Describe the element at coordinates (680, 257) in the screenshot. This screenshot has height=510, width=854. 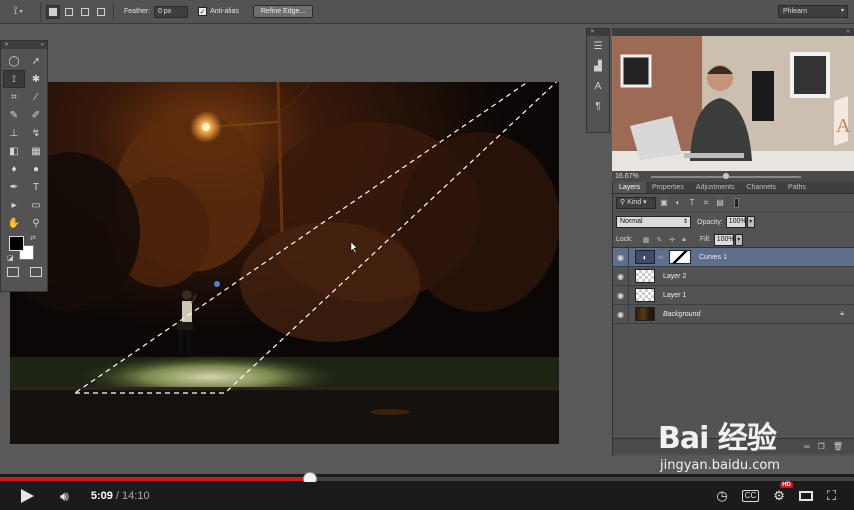
I see `layer-mask-thumbnail` at that location.